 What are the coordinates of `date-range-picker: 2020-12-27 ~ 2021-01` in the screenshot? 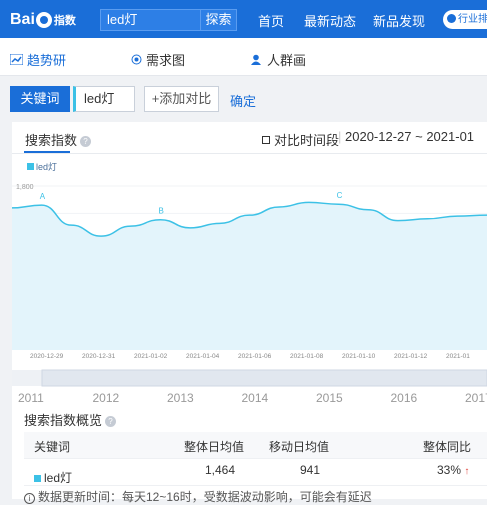 It's located at (409, 136).